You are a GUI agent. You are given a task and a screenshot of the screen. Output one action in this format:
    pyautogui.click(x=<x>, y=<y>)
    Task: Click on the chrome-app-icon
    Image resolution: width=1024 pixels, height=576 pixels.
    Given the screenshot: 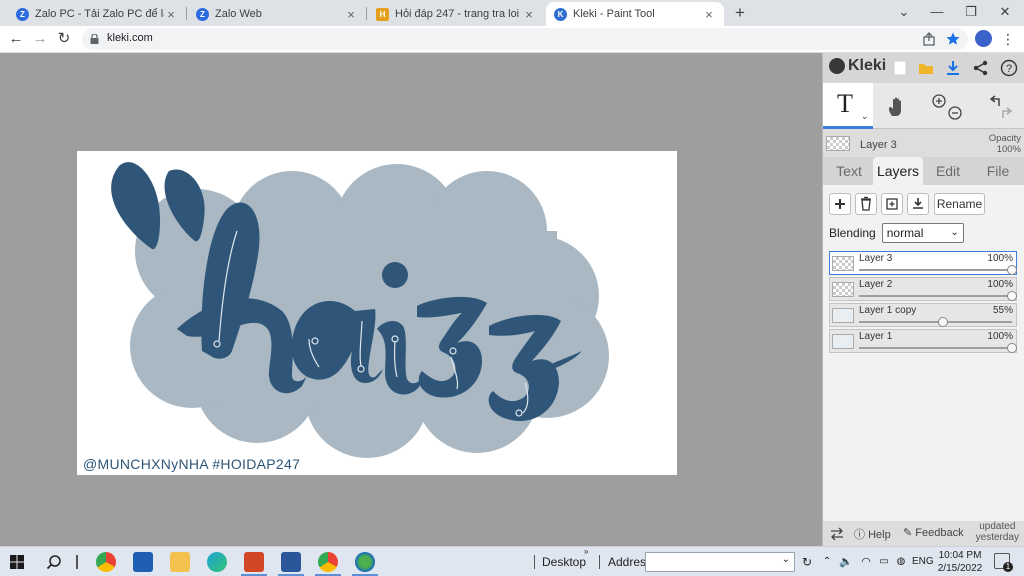 What is the action you would take?
    pyautogui.click(x=106, y=562)
    